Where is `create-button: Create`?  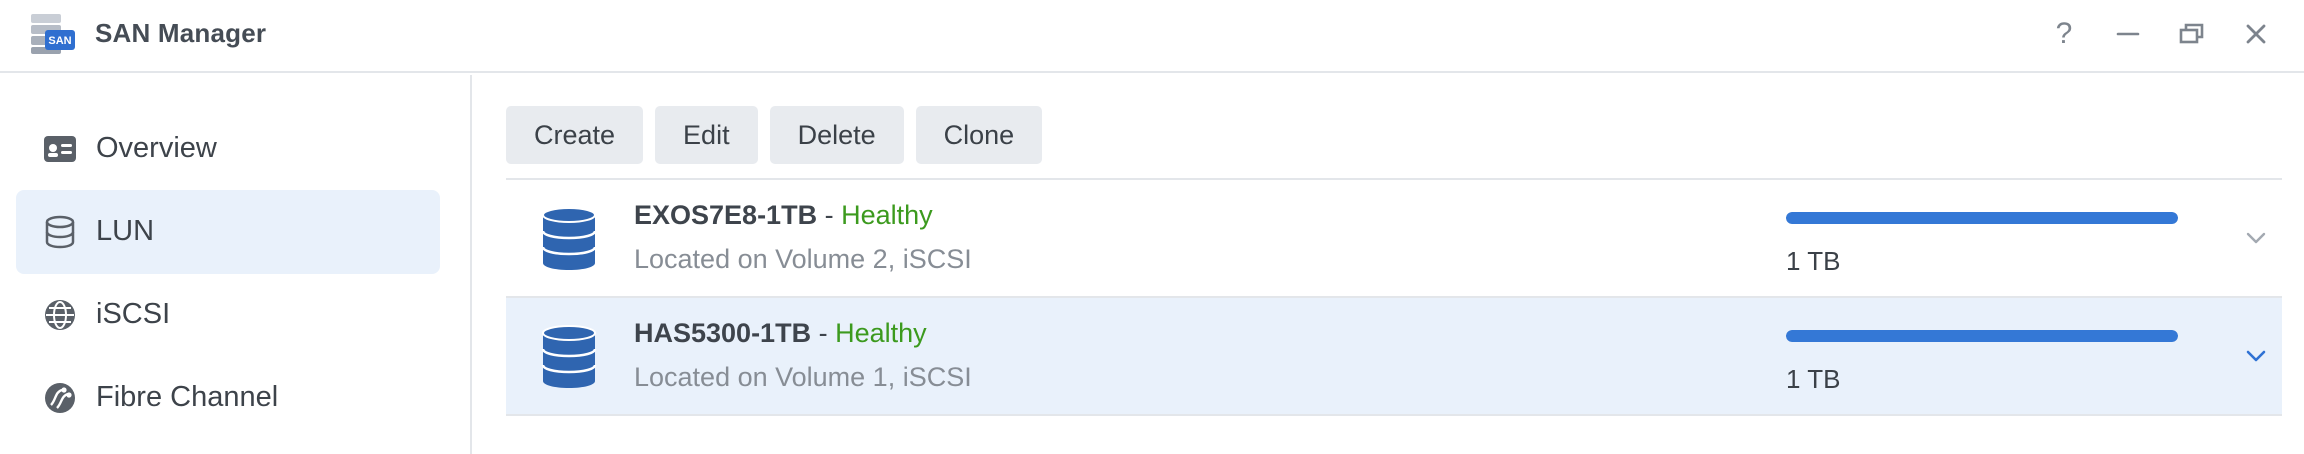 create-button: Create is located at coordinates (575, 135).